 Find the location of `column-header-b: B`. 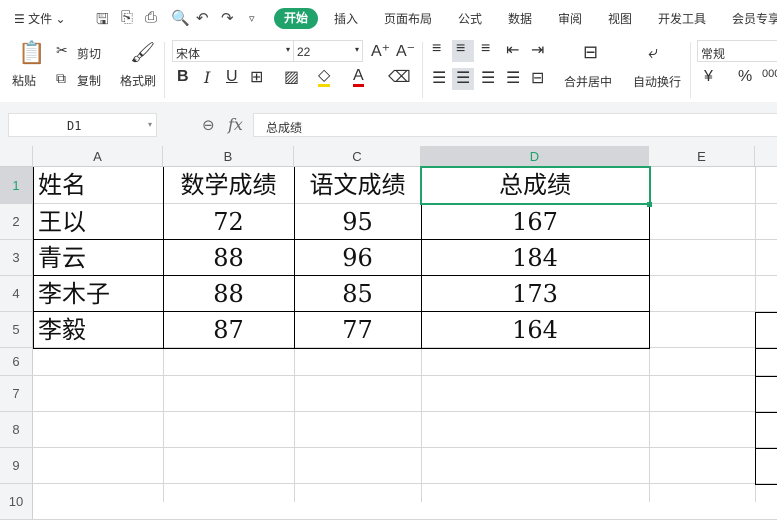

column-header-b: B is located at coordinates (228, 156).